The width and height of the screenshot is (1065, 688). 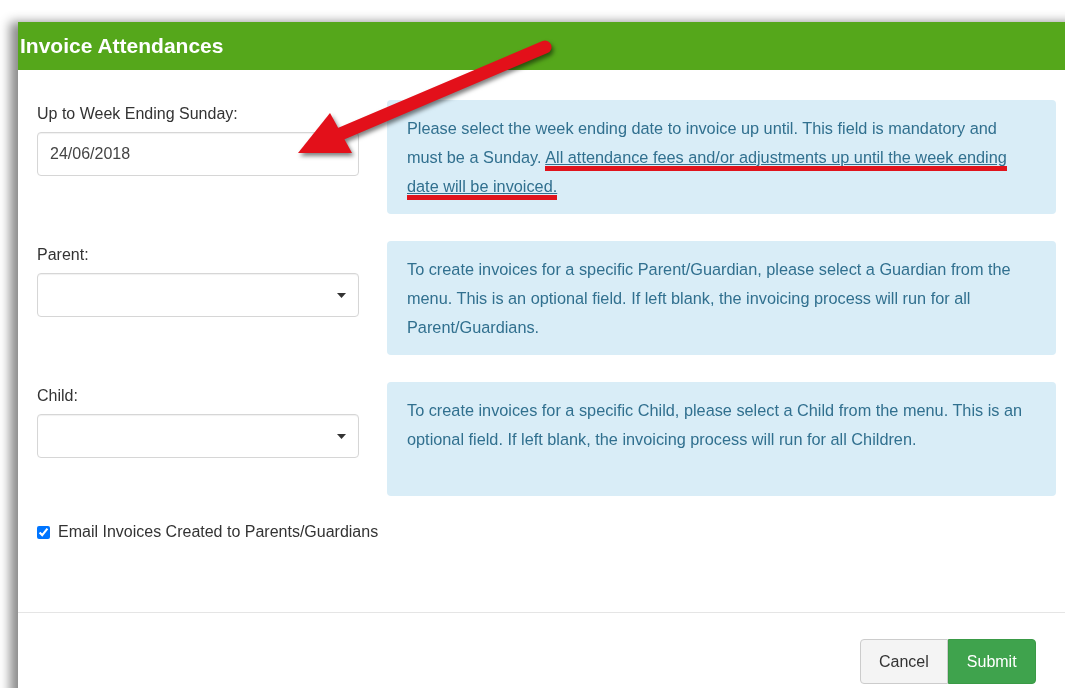 What do you see at coordinates (218, 532) in the screenshot?
I see `checkbox-label: Email Invoices Created to Parents/Guardians` at bounding box center [218, 532].